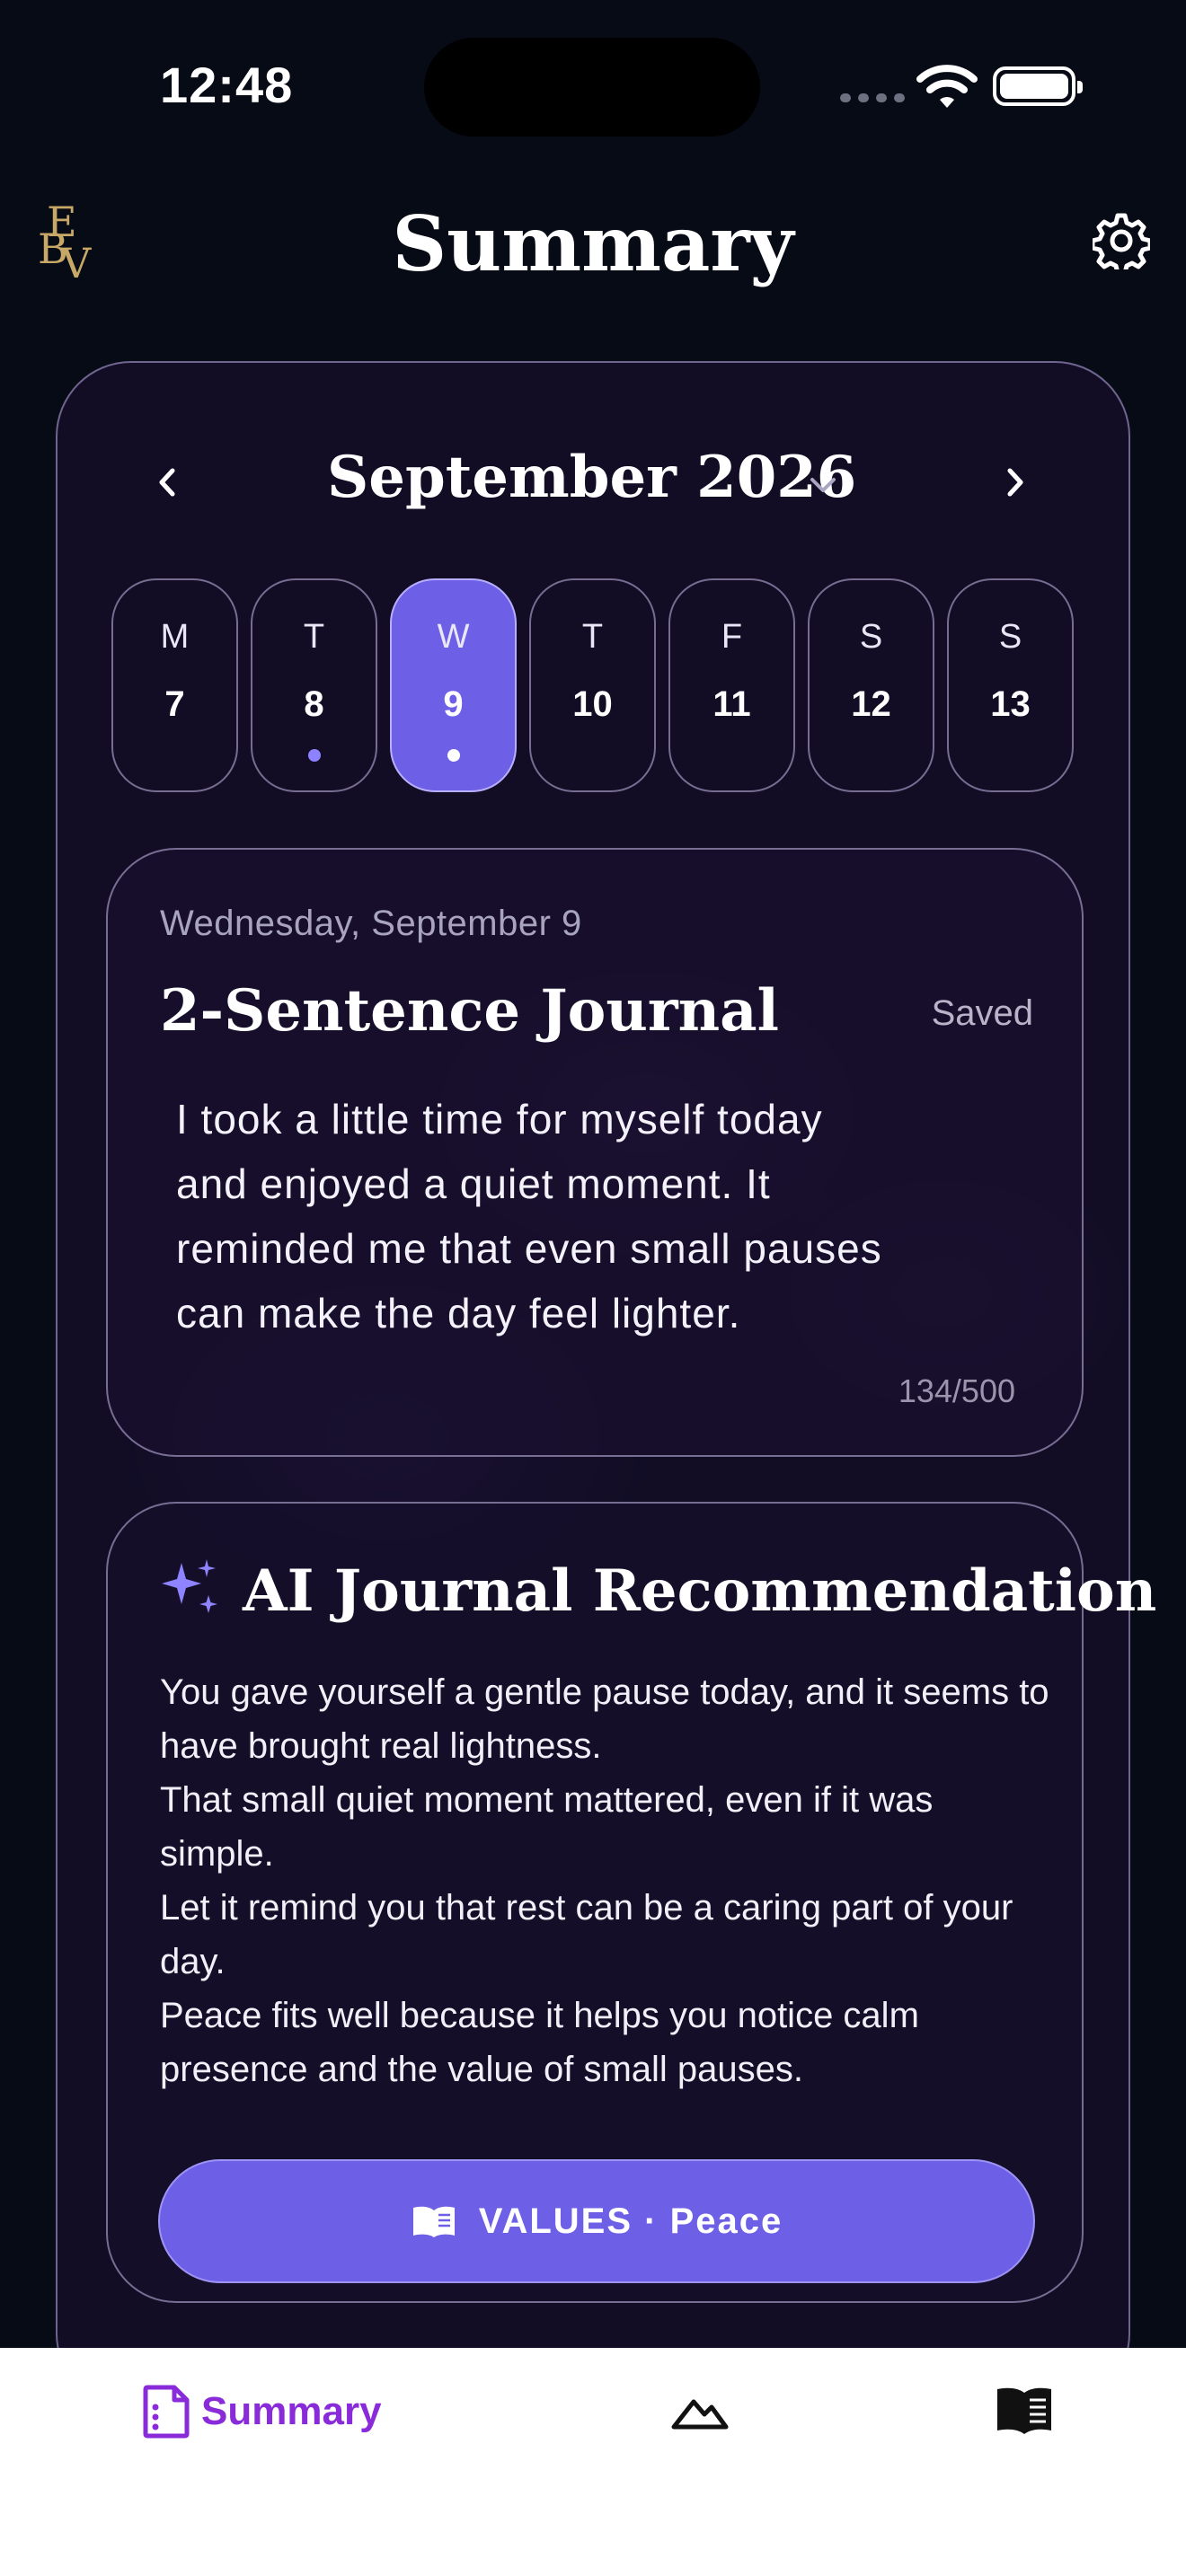  What do you see at coordinates (174, 704) in the screenshot?
I see `day-number: 7` at bounding box center [174, 704].